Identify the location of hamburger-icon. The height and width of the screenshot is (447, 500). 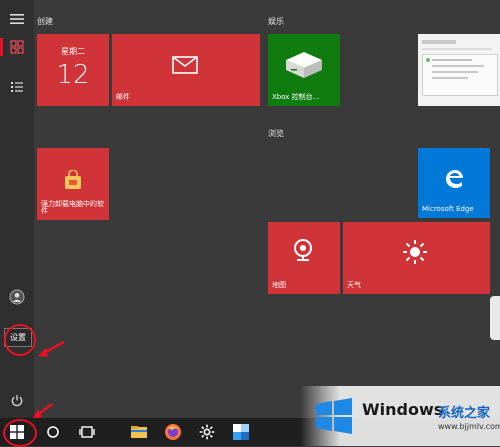
(17, 19).